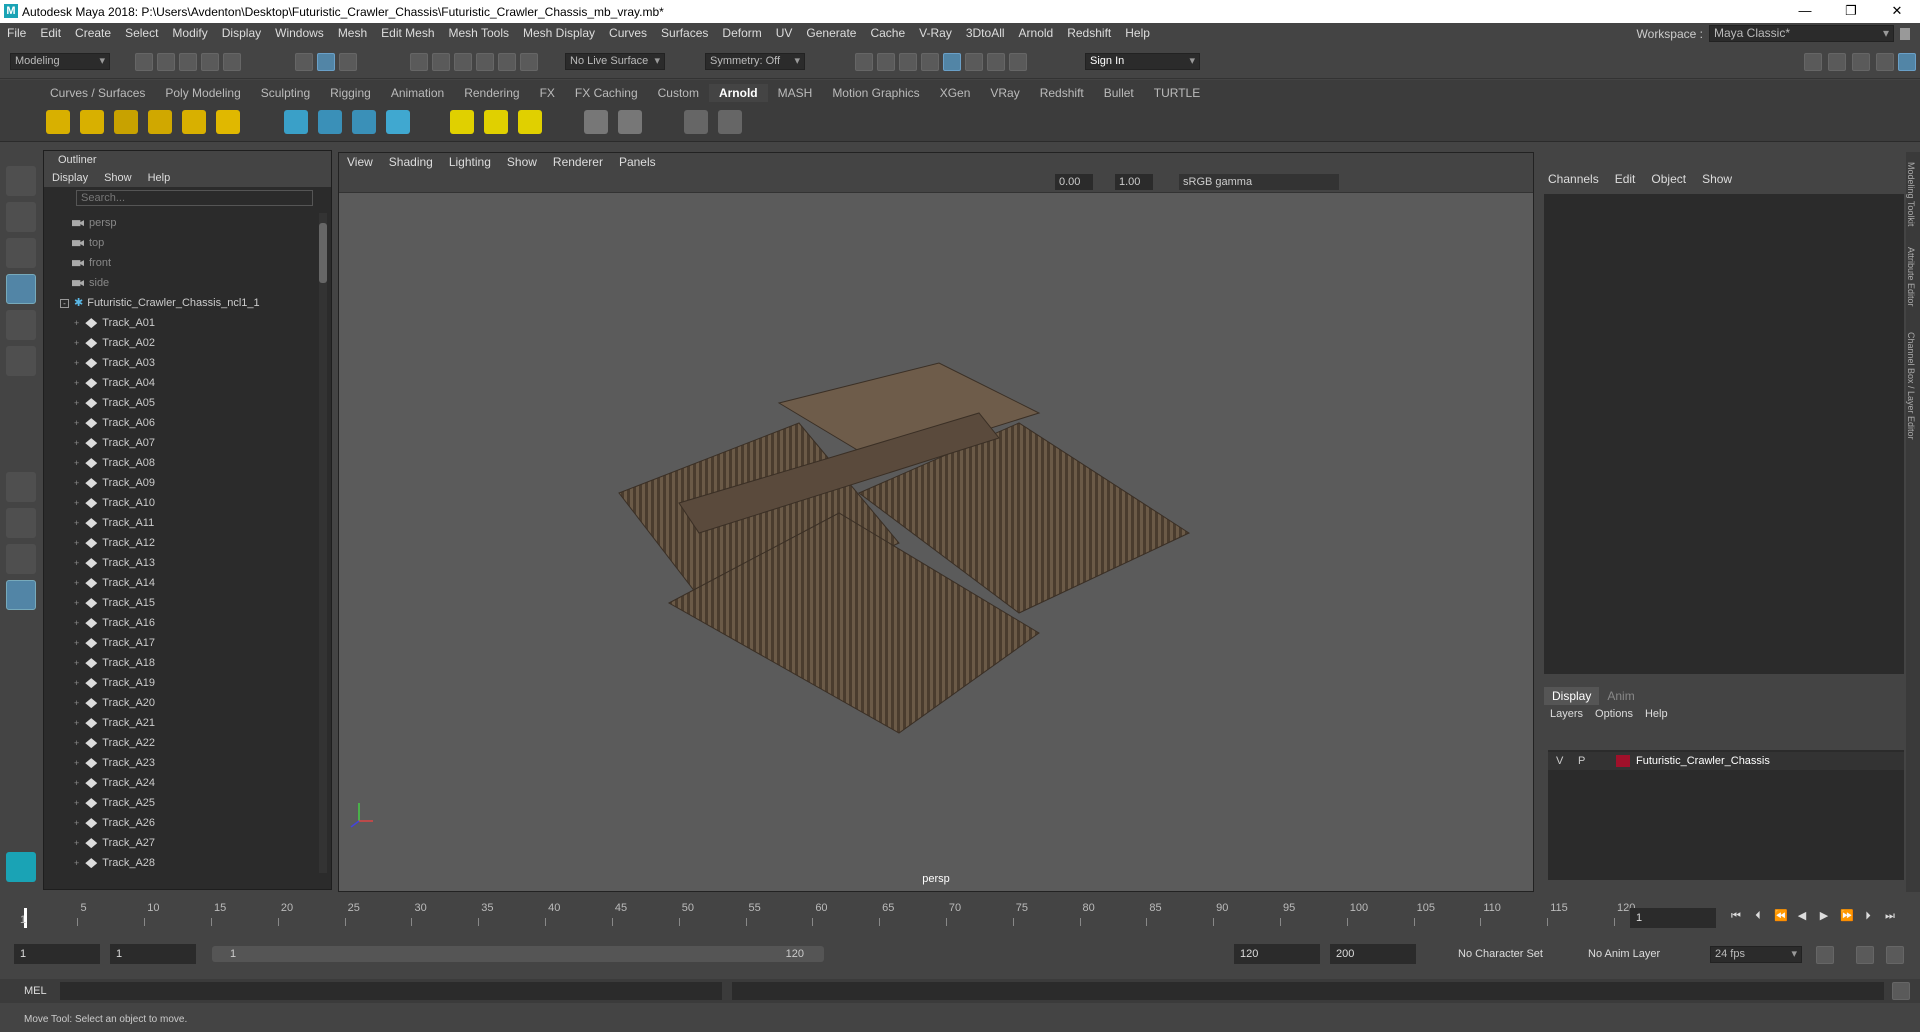 The height and width of the screenshot is (1032, 1920). What do you see at coordinates (21, 289) in the screenshot?
I see `move-tool-icon` at bounding box center [21, 289].